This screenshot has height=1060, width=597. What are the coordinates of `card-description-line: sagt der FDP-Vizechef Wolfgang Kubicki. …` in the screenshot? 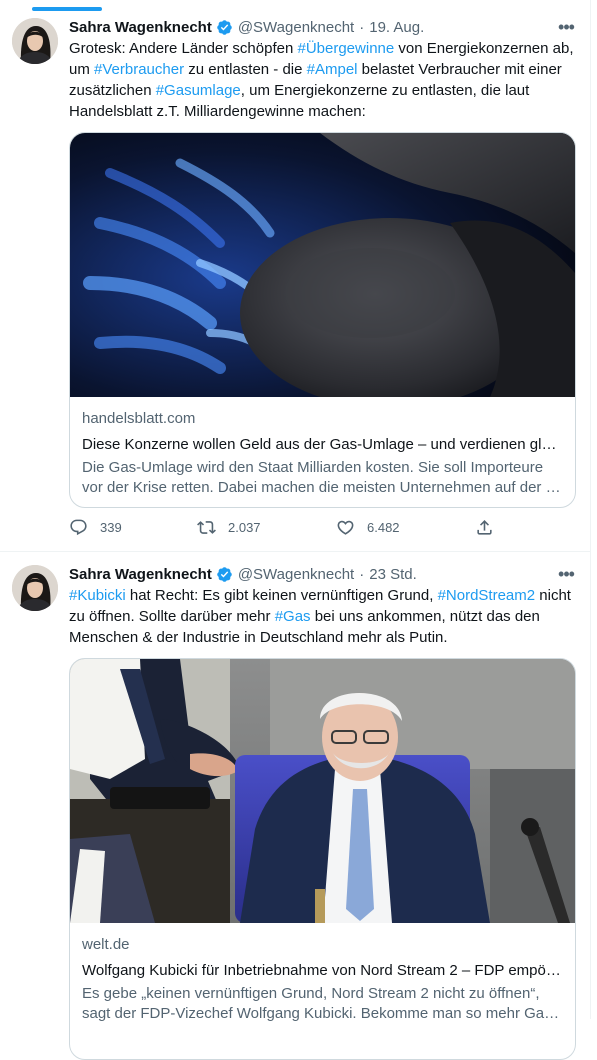 It's located at (322, 1013).